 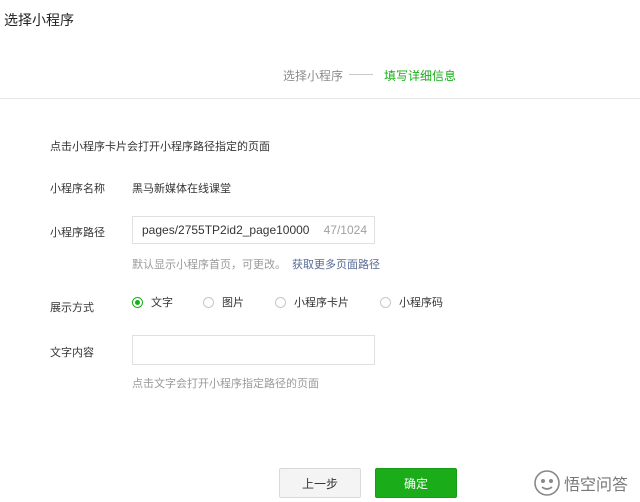 What do you see at coordinates (420, 76) in the screenshot?
I see `step-fill-details: 填写详细信息` at bounding box center [420, 76].